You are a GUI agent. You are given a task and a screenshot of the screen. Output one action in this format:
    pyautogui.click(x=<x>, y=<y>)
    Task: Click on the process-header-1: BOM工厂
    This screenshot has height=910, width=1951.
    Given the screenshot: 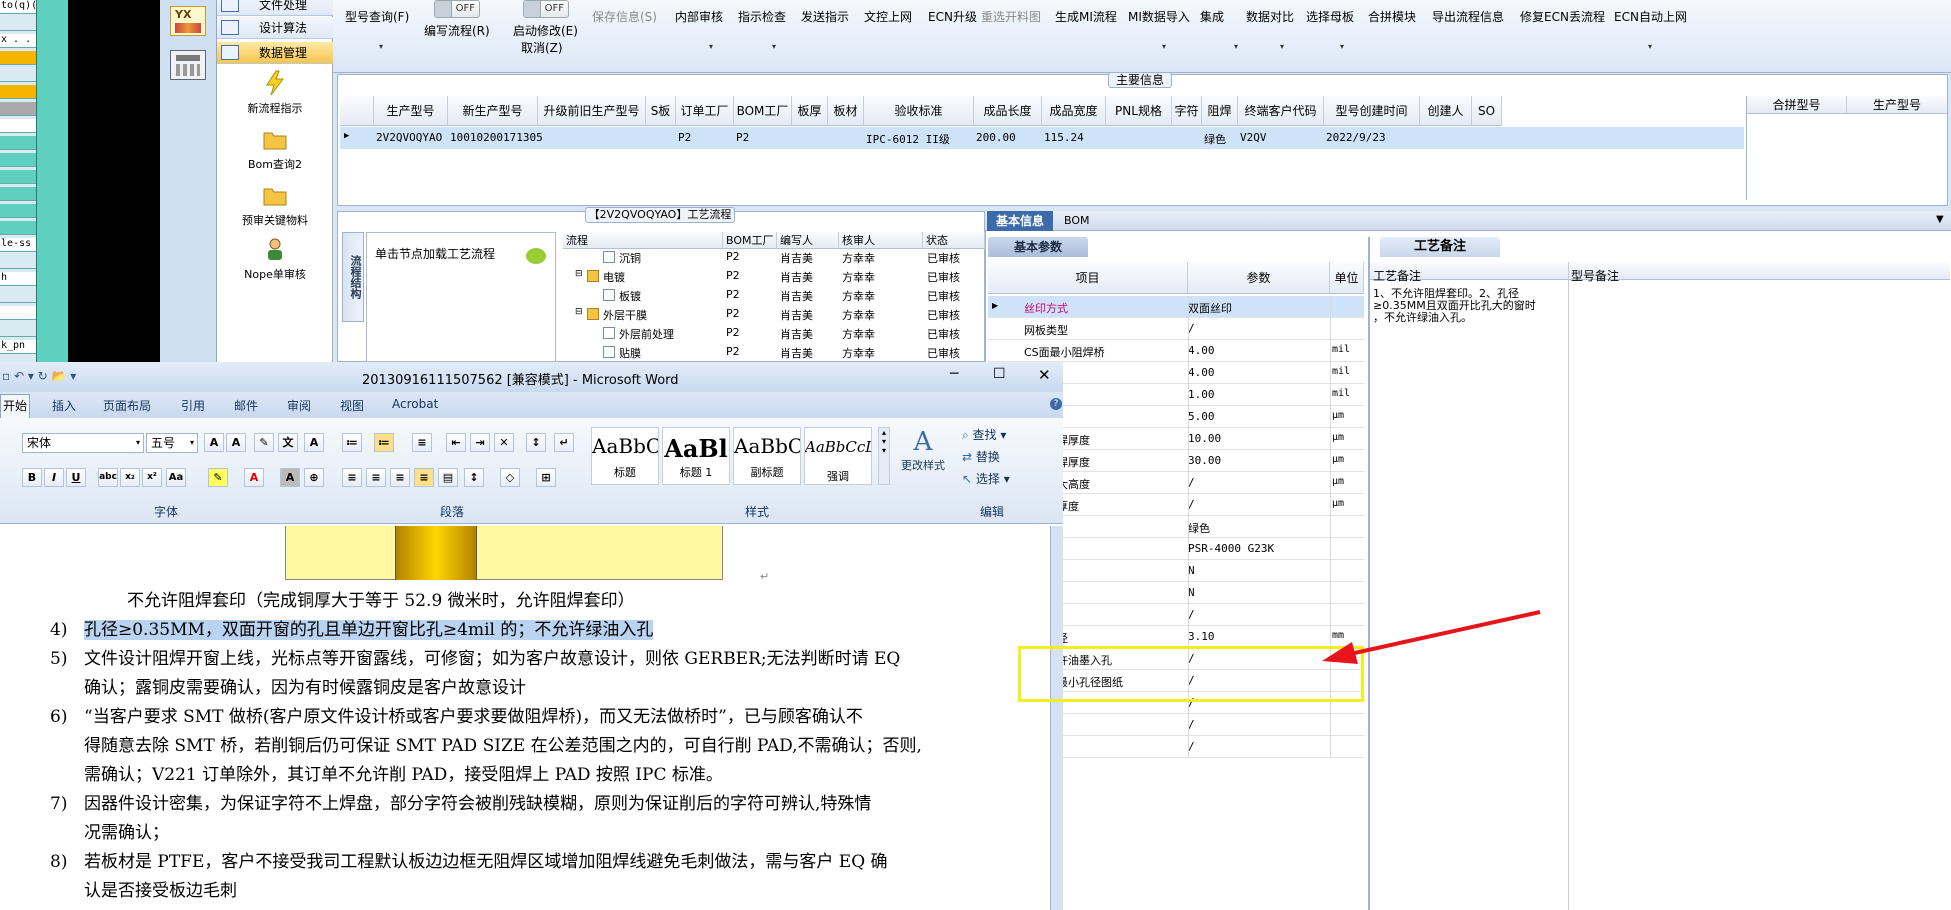 What is the action you would take?
    pyautogui.click(x=750, y=240)
    